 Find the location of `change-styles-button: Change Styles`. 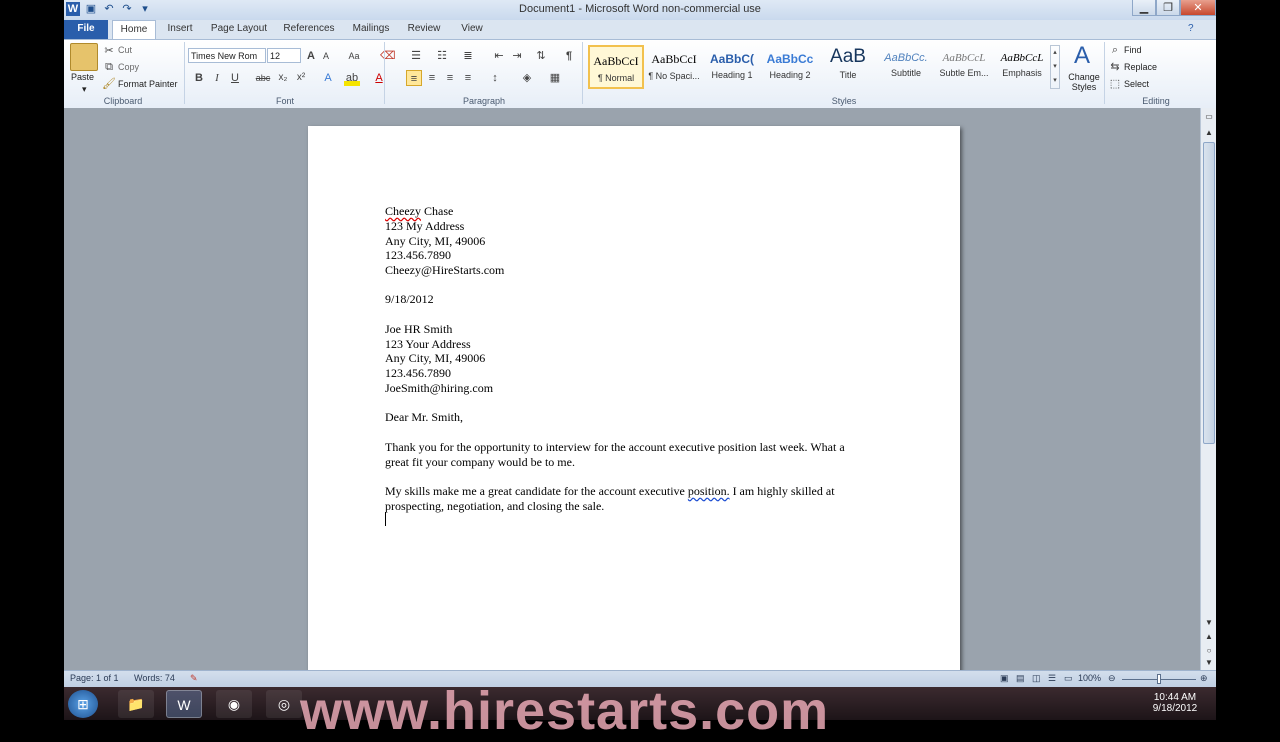

change-styles-button: Change Styles is located at coordinates (1084, 82).